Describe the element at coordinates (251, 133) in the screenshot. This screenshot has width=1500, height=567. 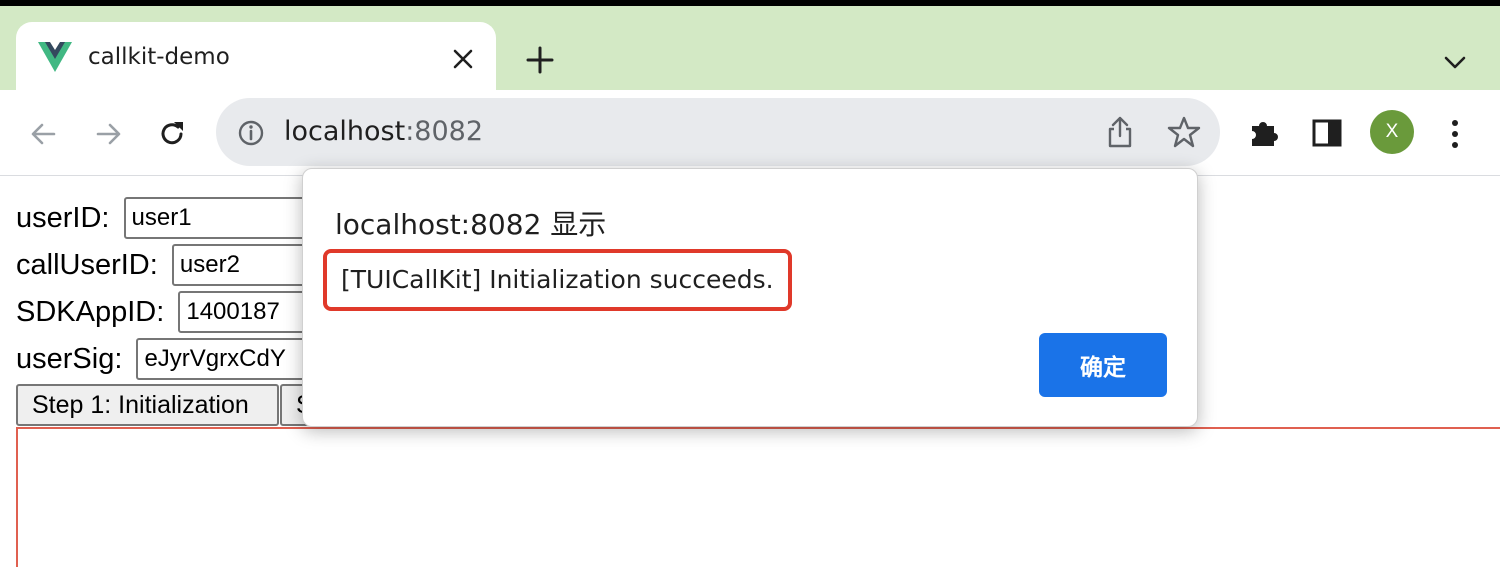
I see `site-info-icon` at that location.